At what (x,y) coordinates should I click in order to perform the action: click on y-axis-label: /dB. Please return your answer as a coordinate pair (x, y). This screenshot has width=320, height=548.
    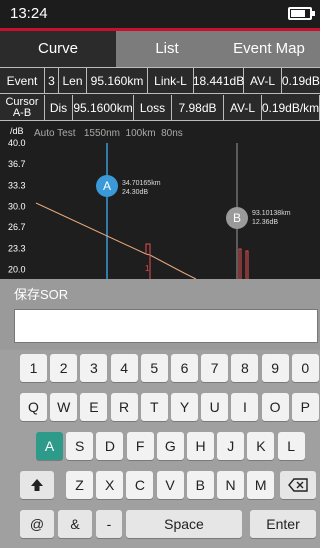
    Looking at the image, I should click on (17, 131).